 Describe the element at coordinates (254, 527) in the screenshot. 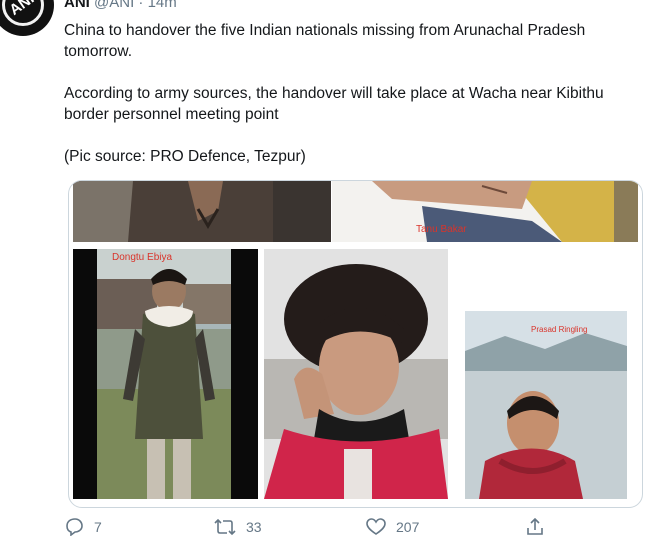

I see `retweet-count: 33` at that location.